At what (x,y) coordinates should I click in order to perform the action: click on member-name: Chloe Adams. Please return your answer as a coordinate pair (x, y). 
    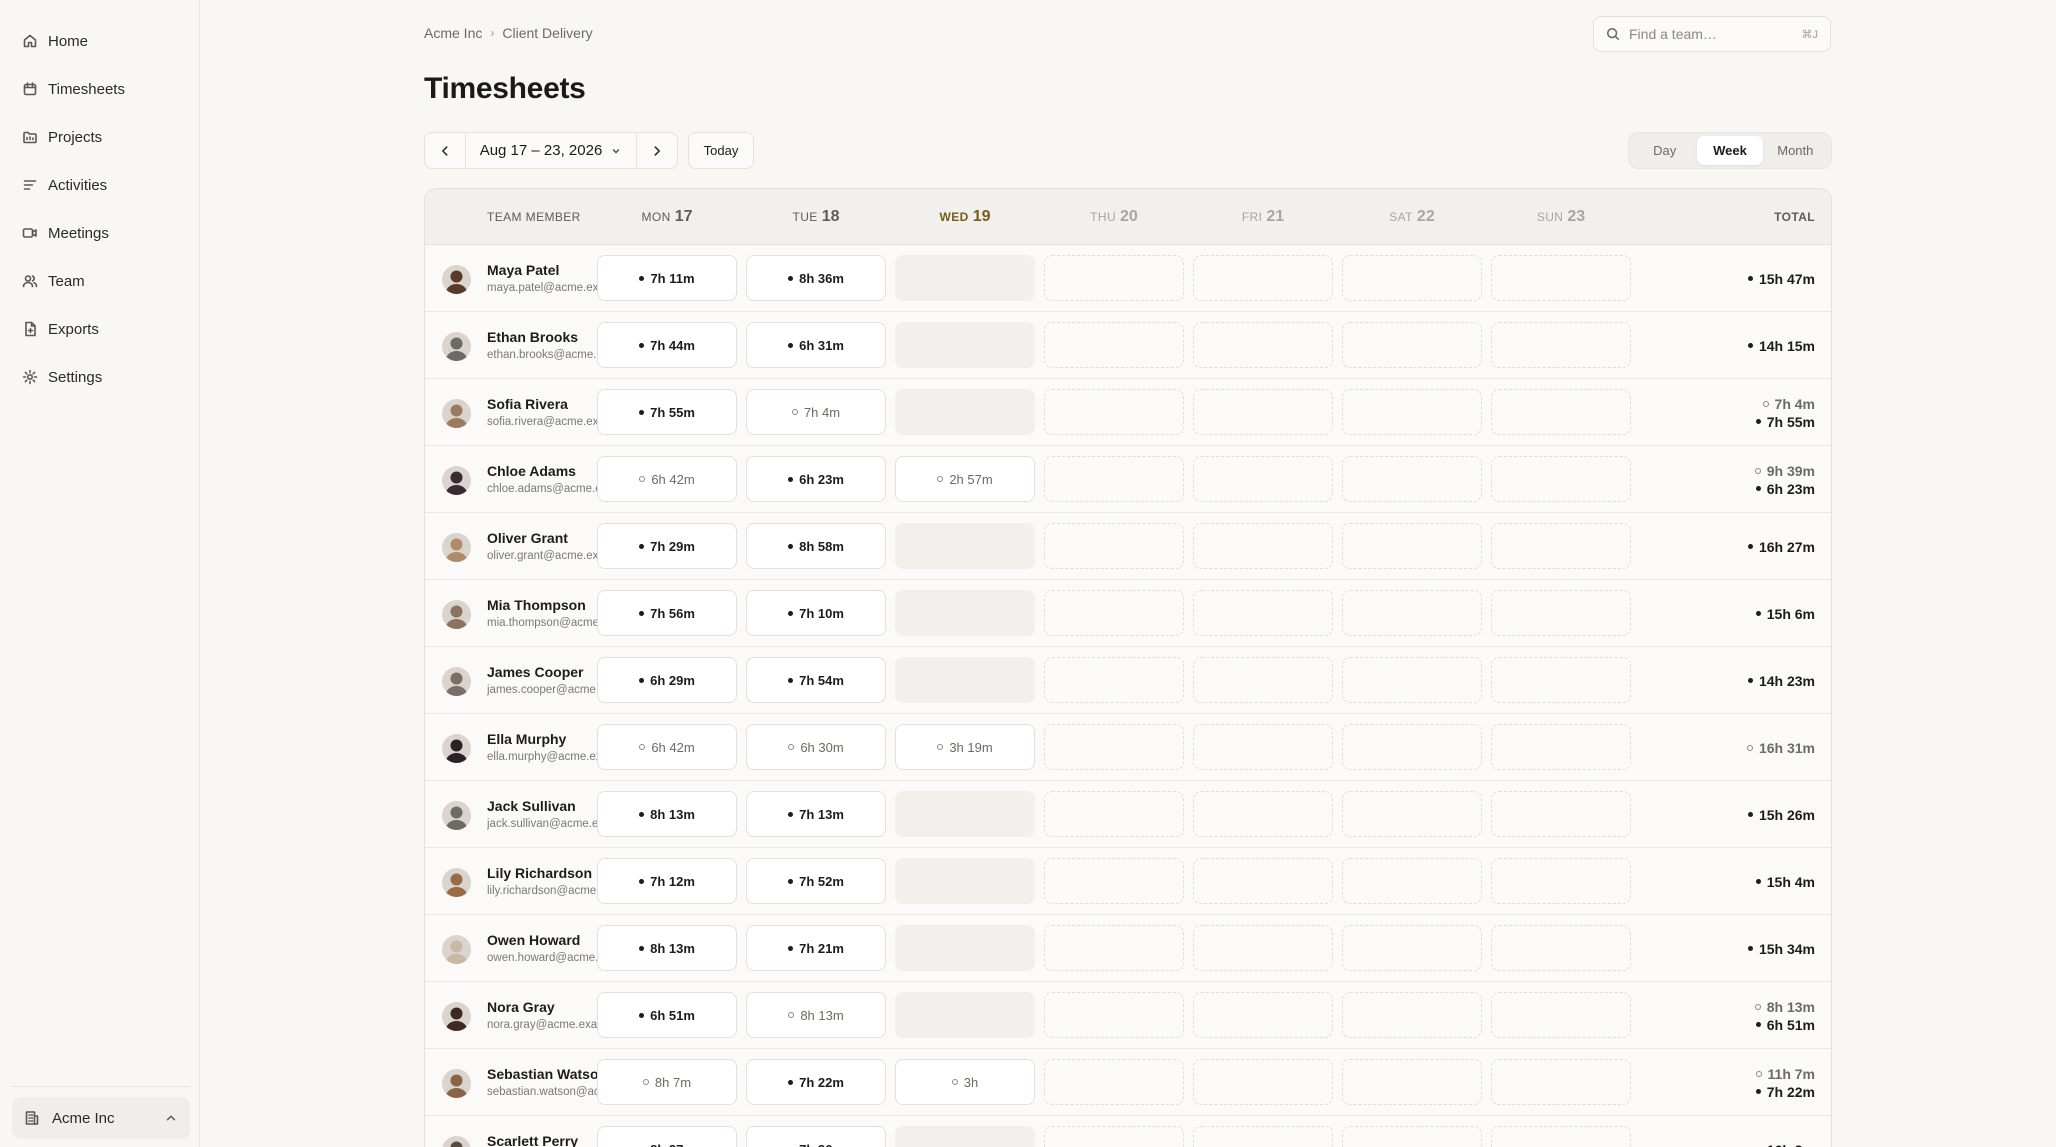
    Looking at the image, I should click on (531, 471).